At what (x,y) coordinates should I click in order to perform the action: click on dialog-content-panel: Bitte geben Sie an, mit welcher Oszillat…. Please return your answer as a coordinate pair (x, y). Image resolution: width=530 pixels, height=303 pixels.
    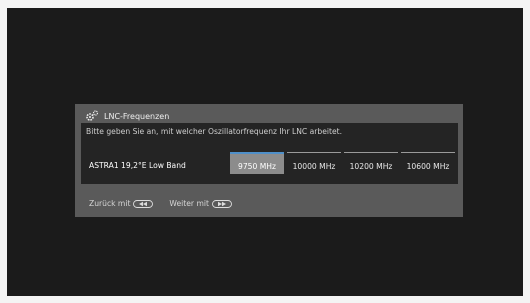
    Looking at the image, I should click on (269, 153).